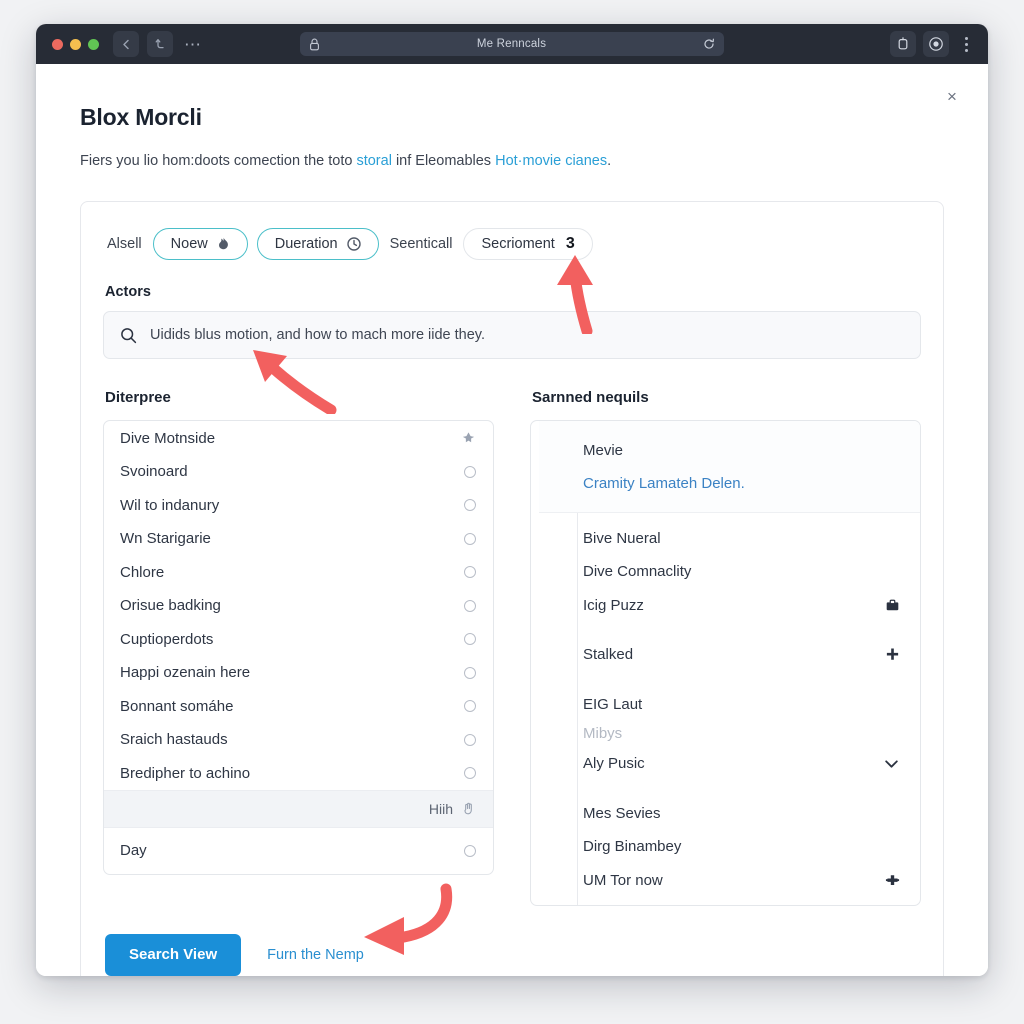  What do you see at coordinates (193, 44) in the screenshot?
I see `ellipsis-icon: ⋯` at bounding box center [193, 44].